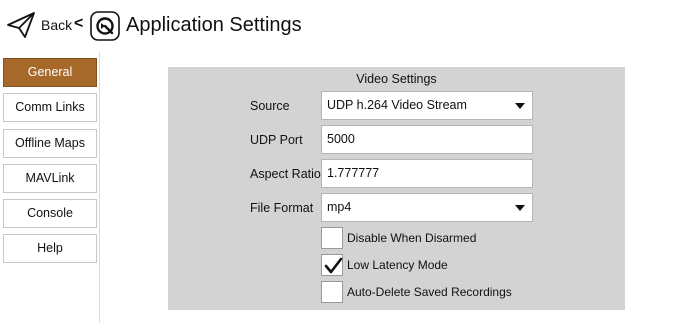  Describe the element at coordinates (270, 106) in the screenshot. I see `source-label: Source` at that location.